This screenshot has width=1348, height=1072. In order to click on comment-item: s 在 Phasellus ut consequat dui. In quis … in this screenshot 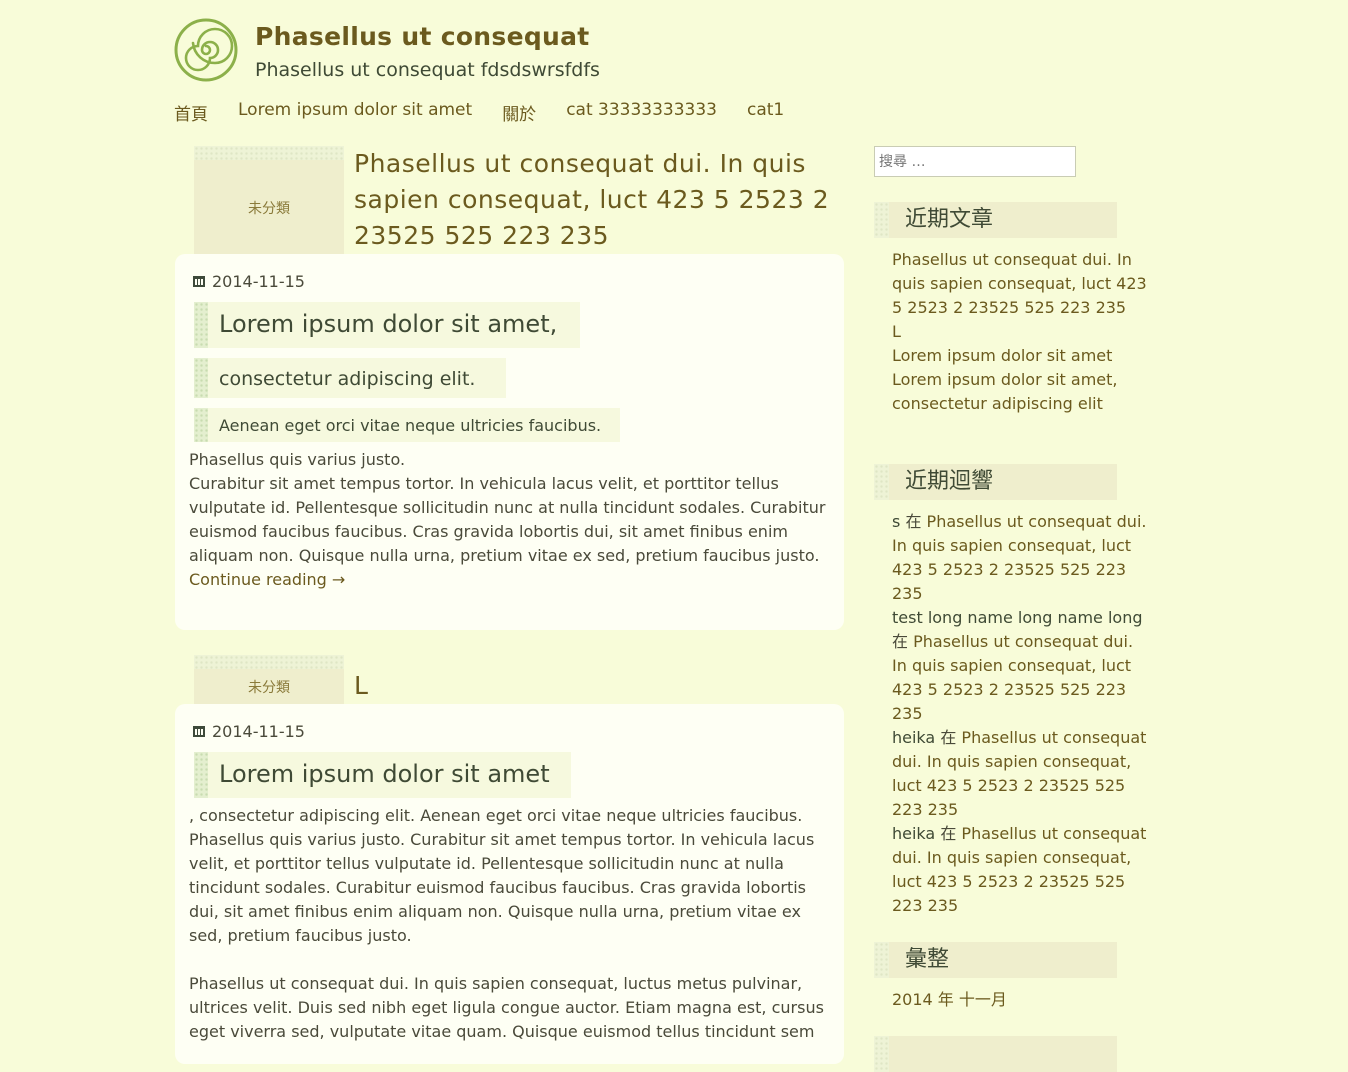, I will do `click(1020, 558)`.